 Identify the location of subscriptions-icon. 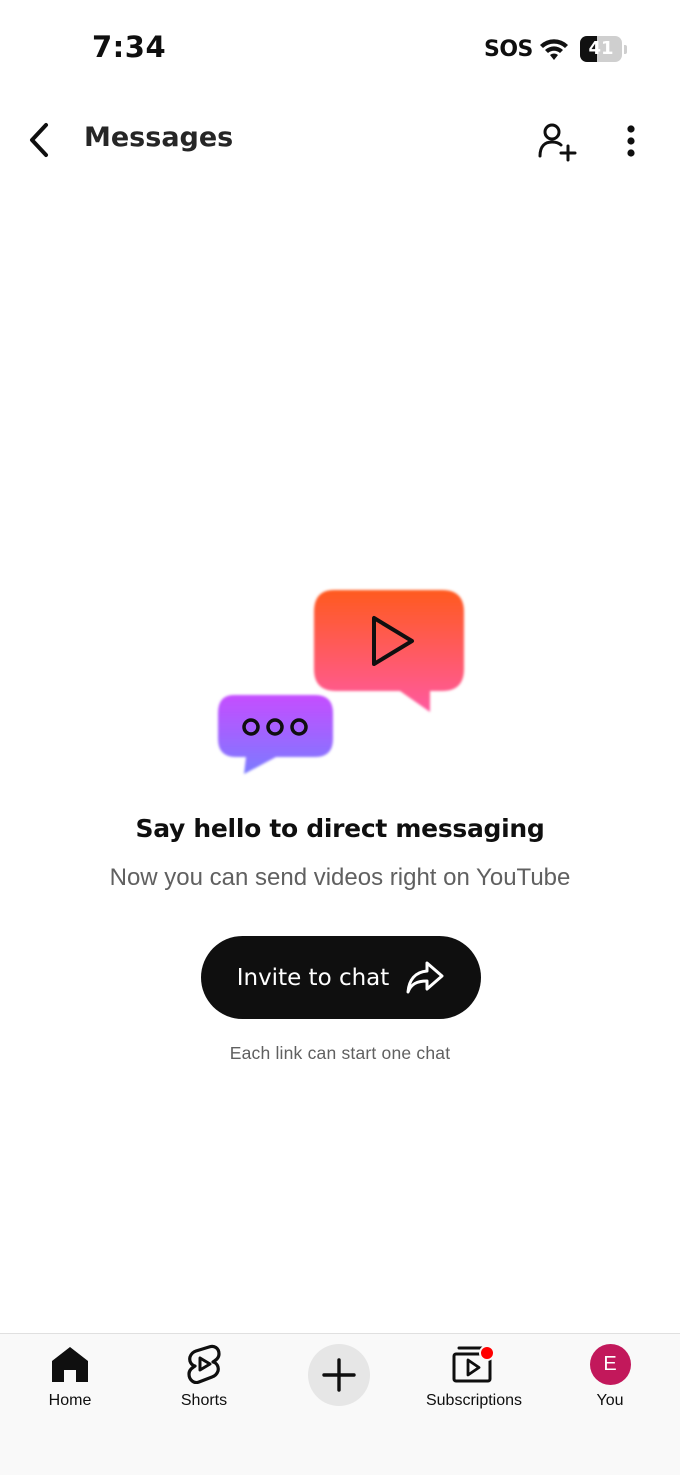
(473, 1364).